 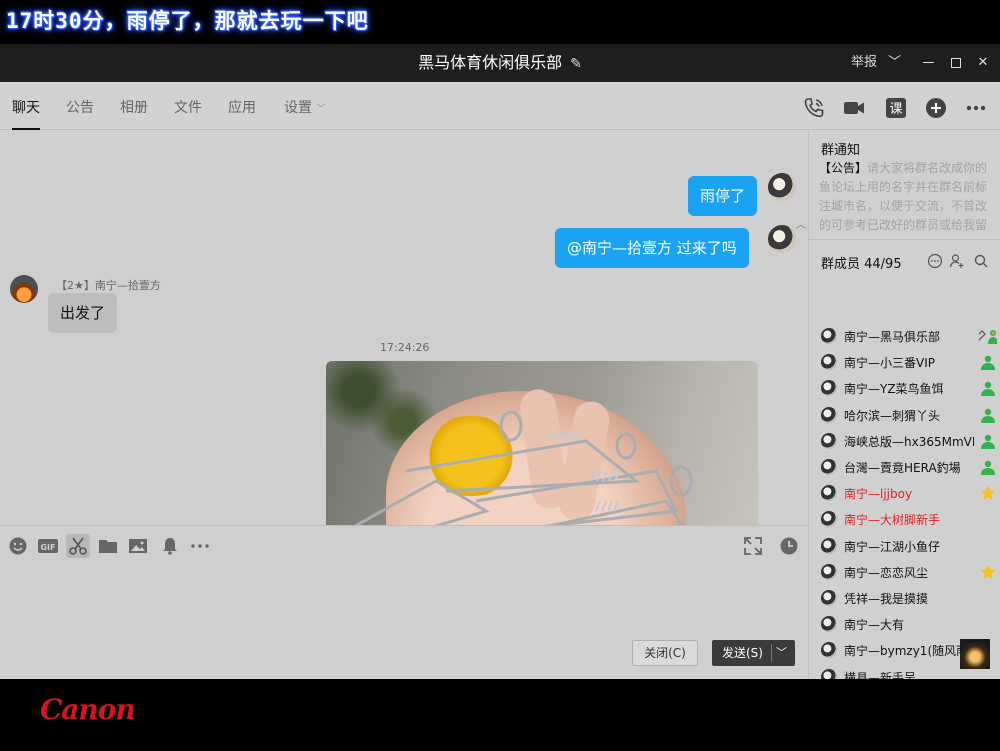 What do you see at coordinates (83, 313) in the screenshot?
I see `message-bubble: 出发了` at bounding box center [83, 313].